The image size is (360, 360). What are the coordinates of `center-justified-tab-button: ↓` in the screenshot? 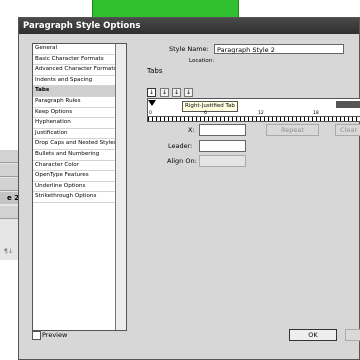 It's located at (164, 92).